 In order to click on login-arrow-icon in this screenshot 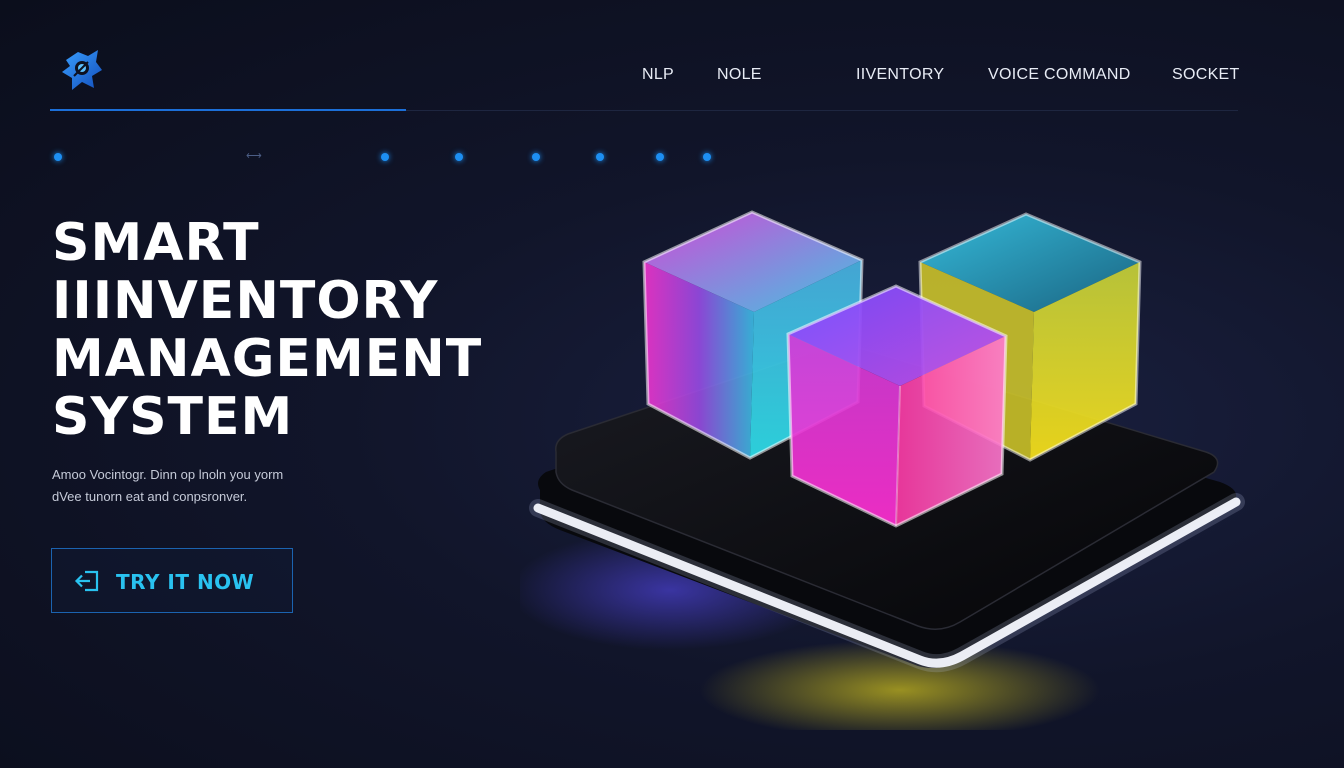, I will do `click(86, 581)`.